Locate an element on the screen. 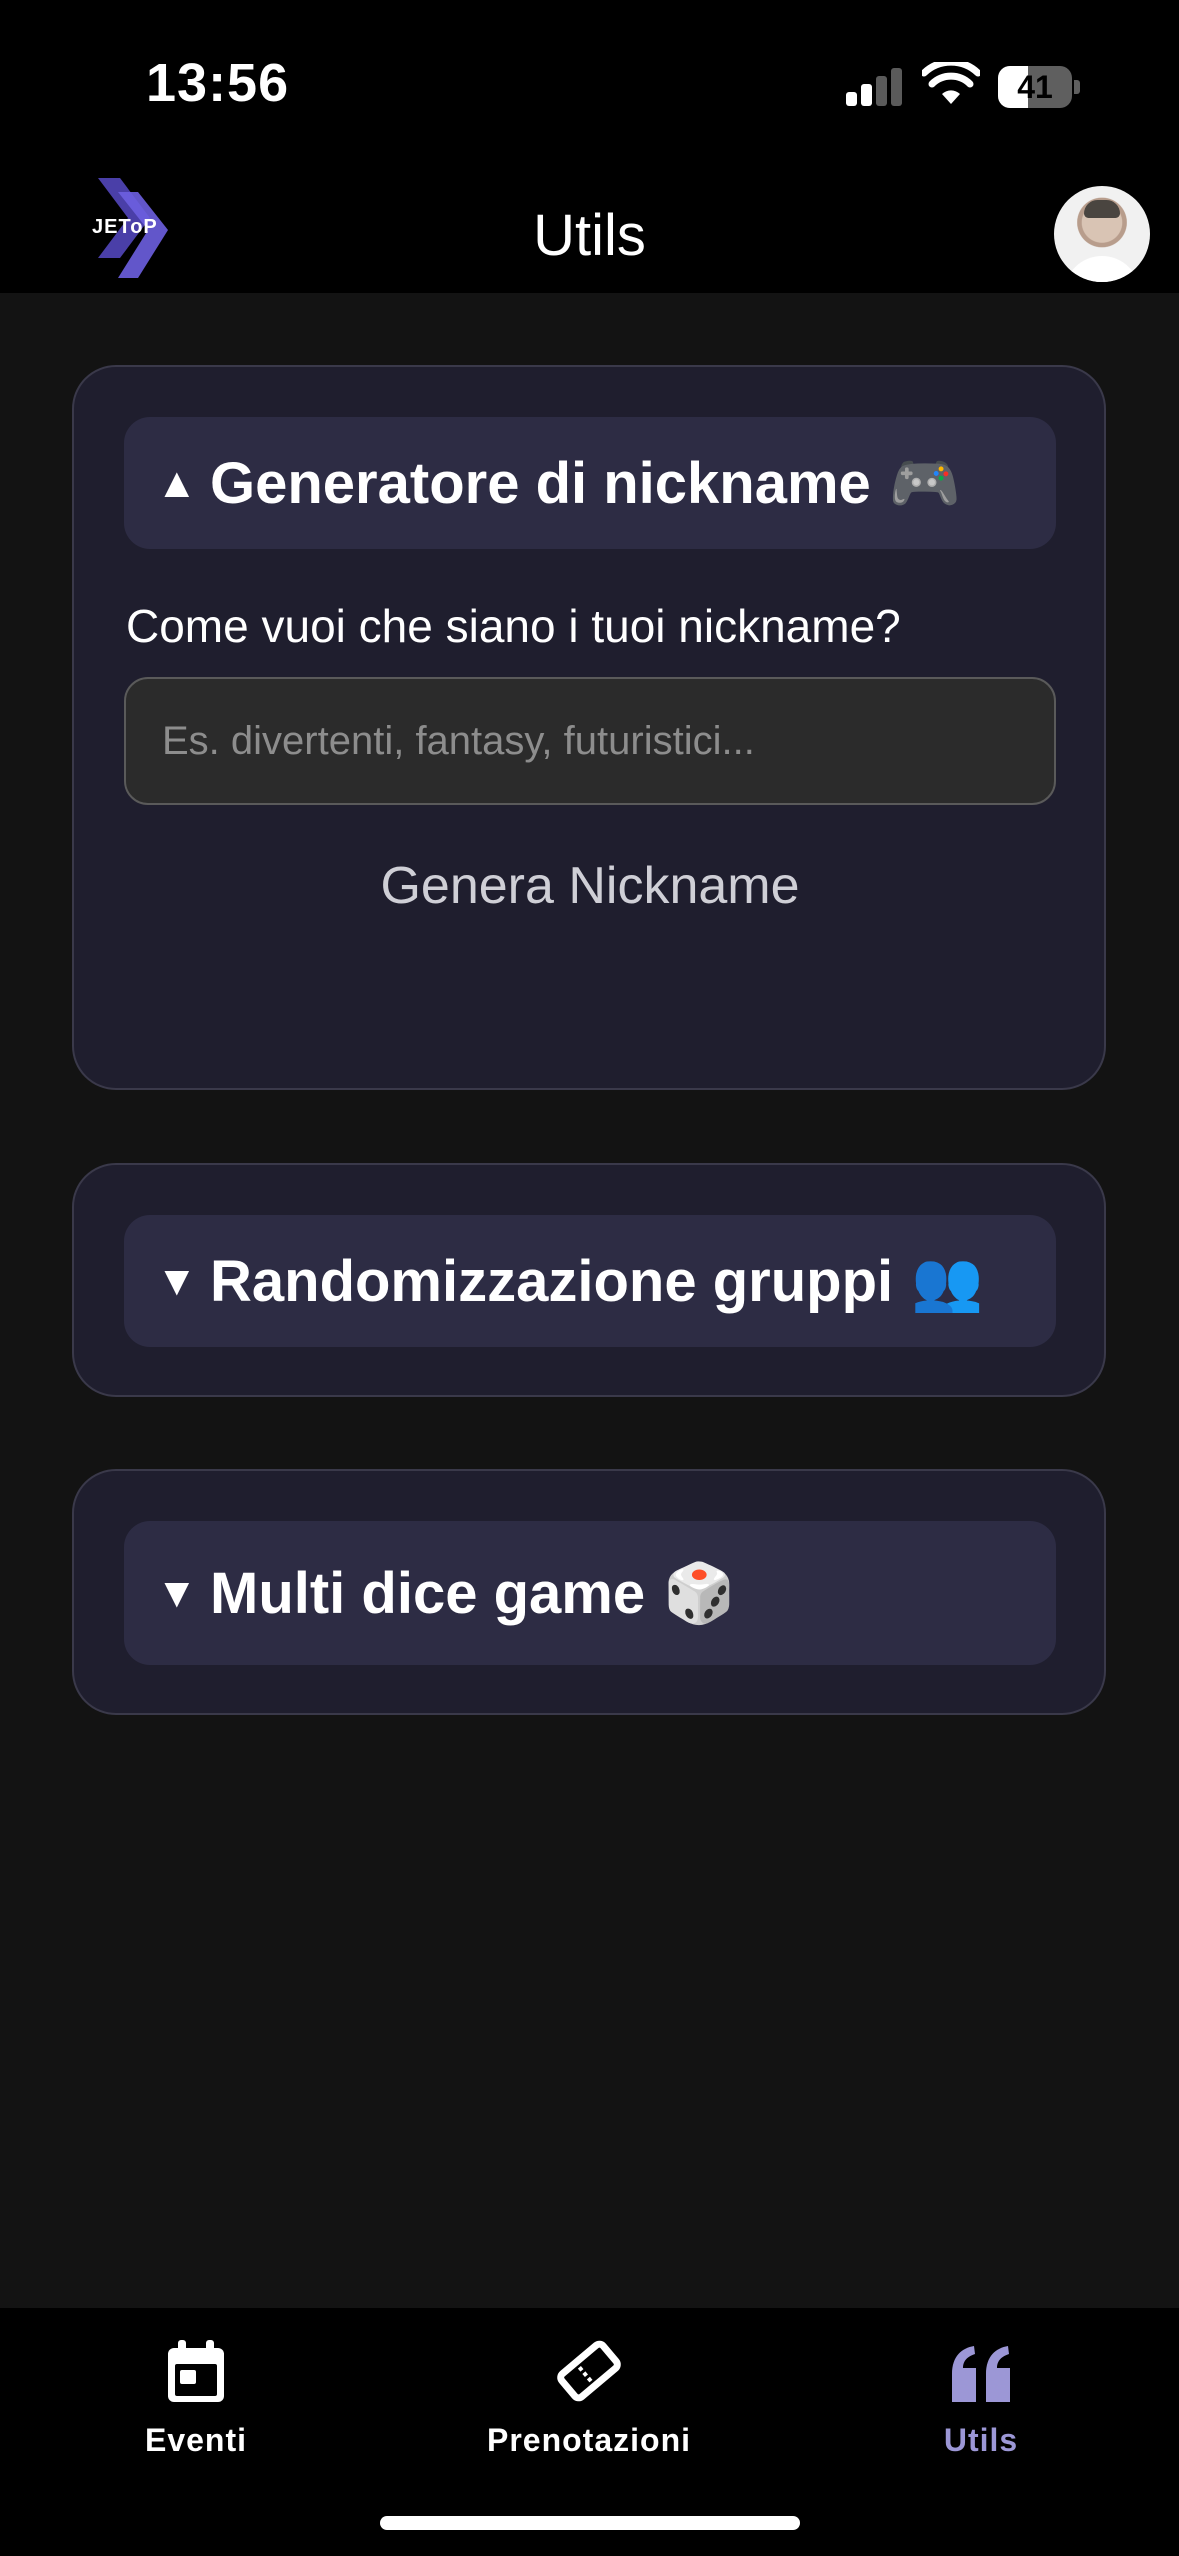  multi-dice-game-card: ▼ Multi dice game 🎲 is located at coordinates (589, 1592).